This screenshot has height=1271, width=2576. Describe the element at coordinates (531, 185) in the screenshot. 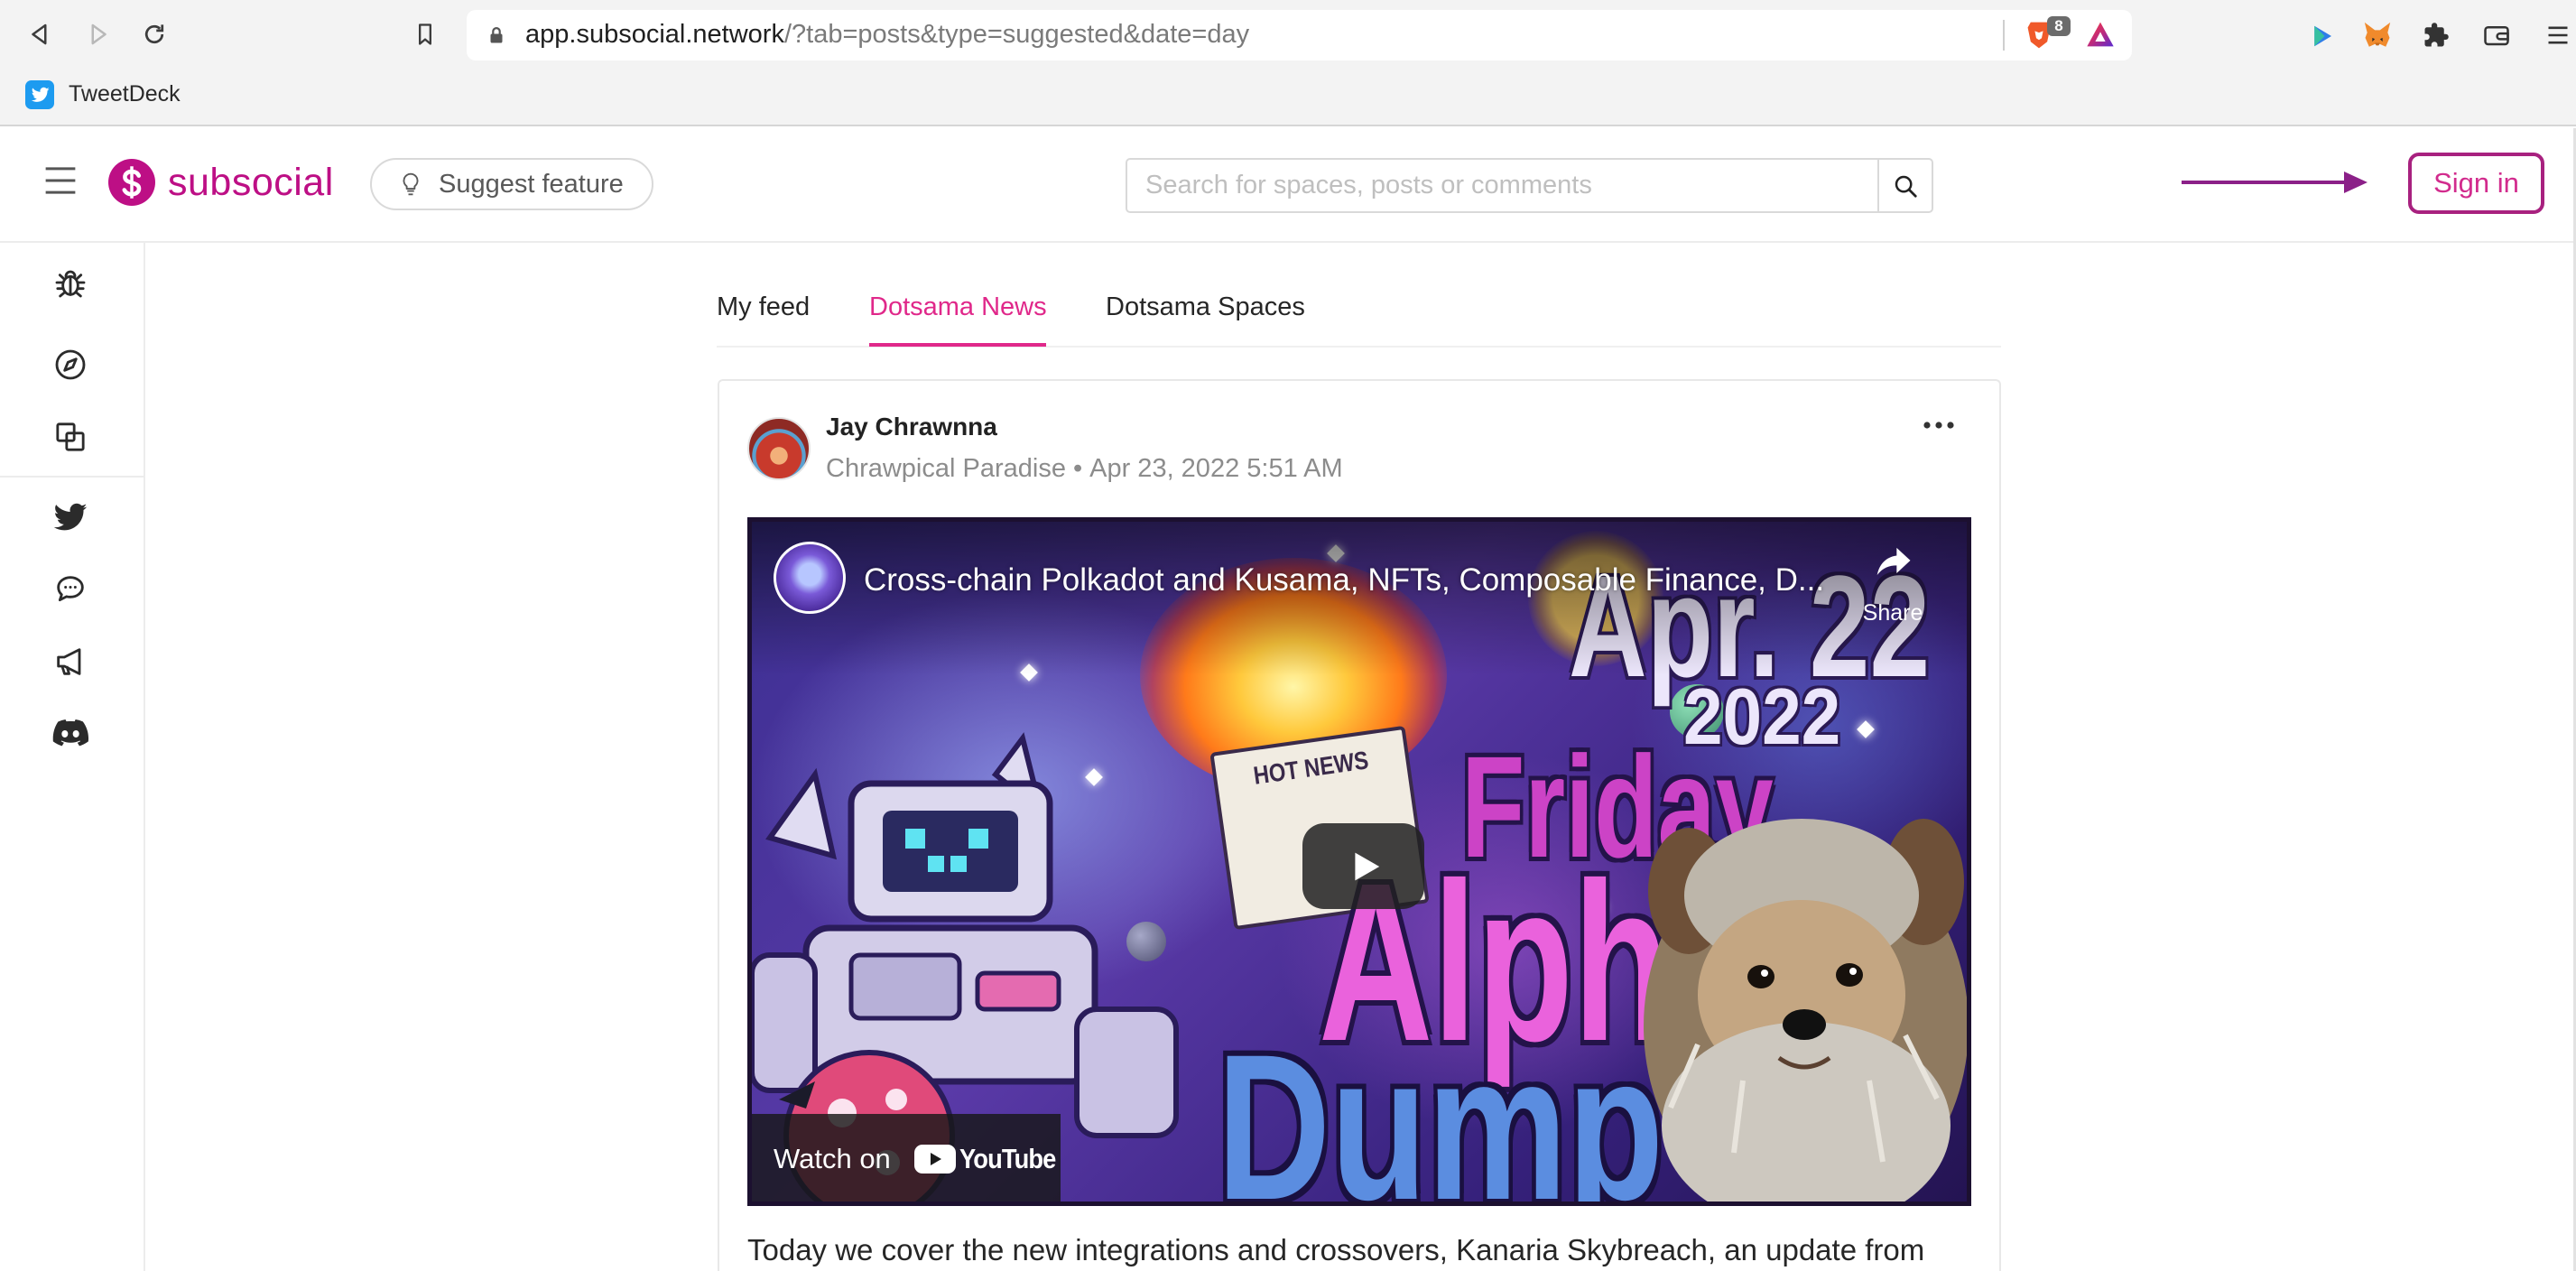

I see `suggest-feature-label: Suggest feature` at that location.